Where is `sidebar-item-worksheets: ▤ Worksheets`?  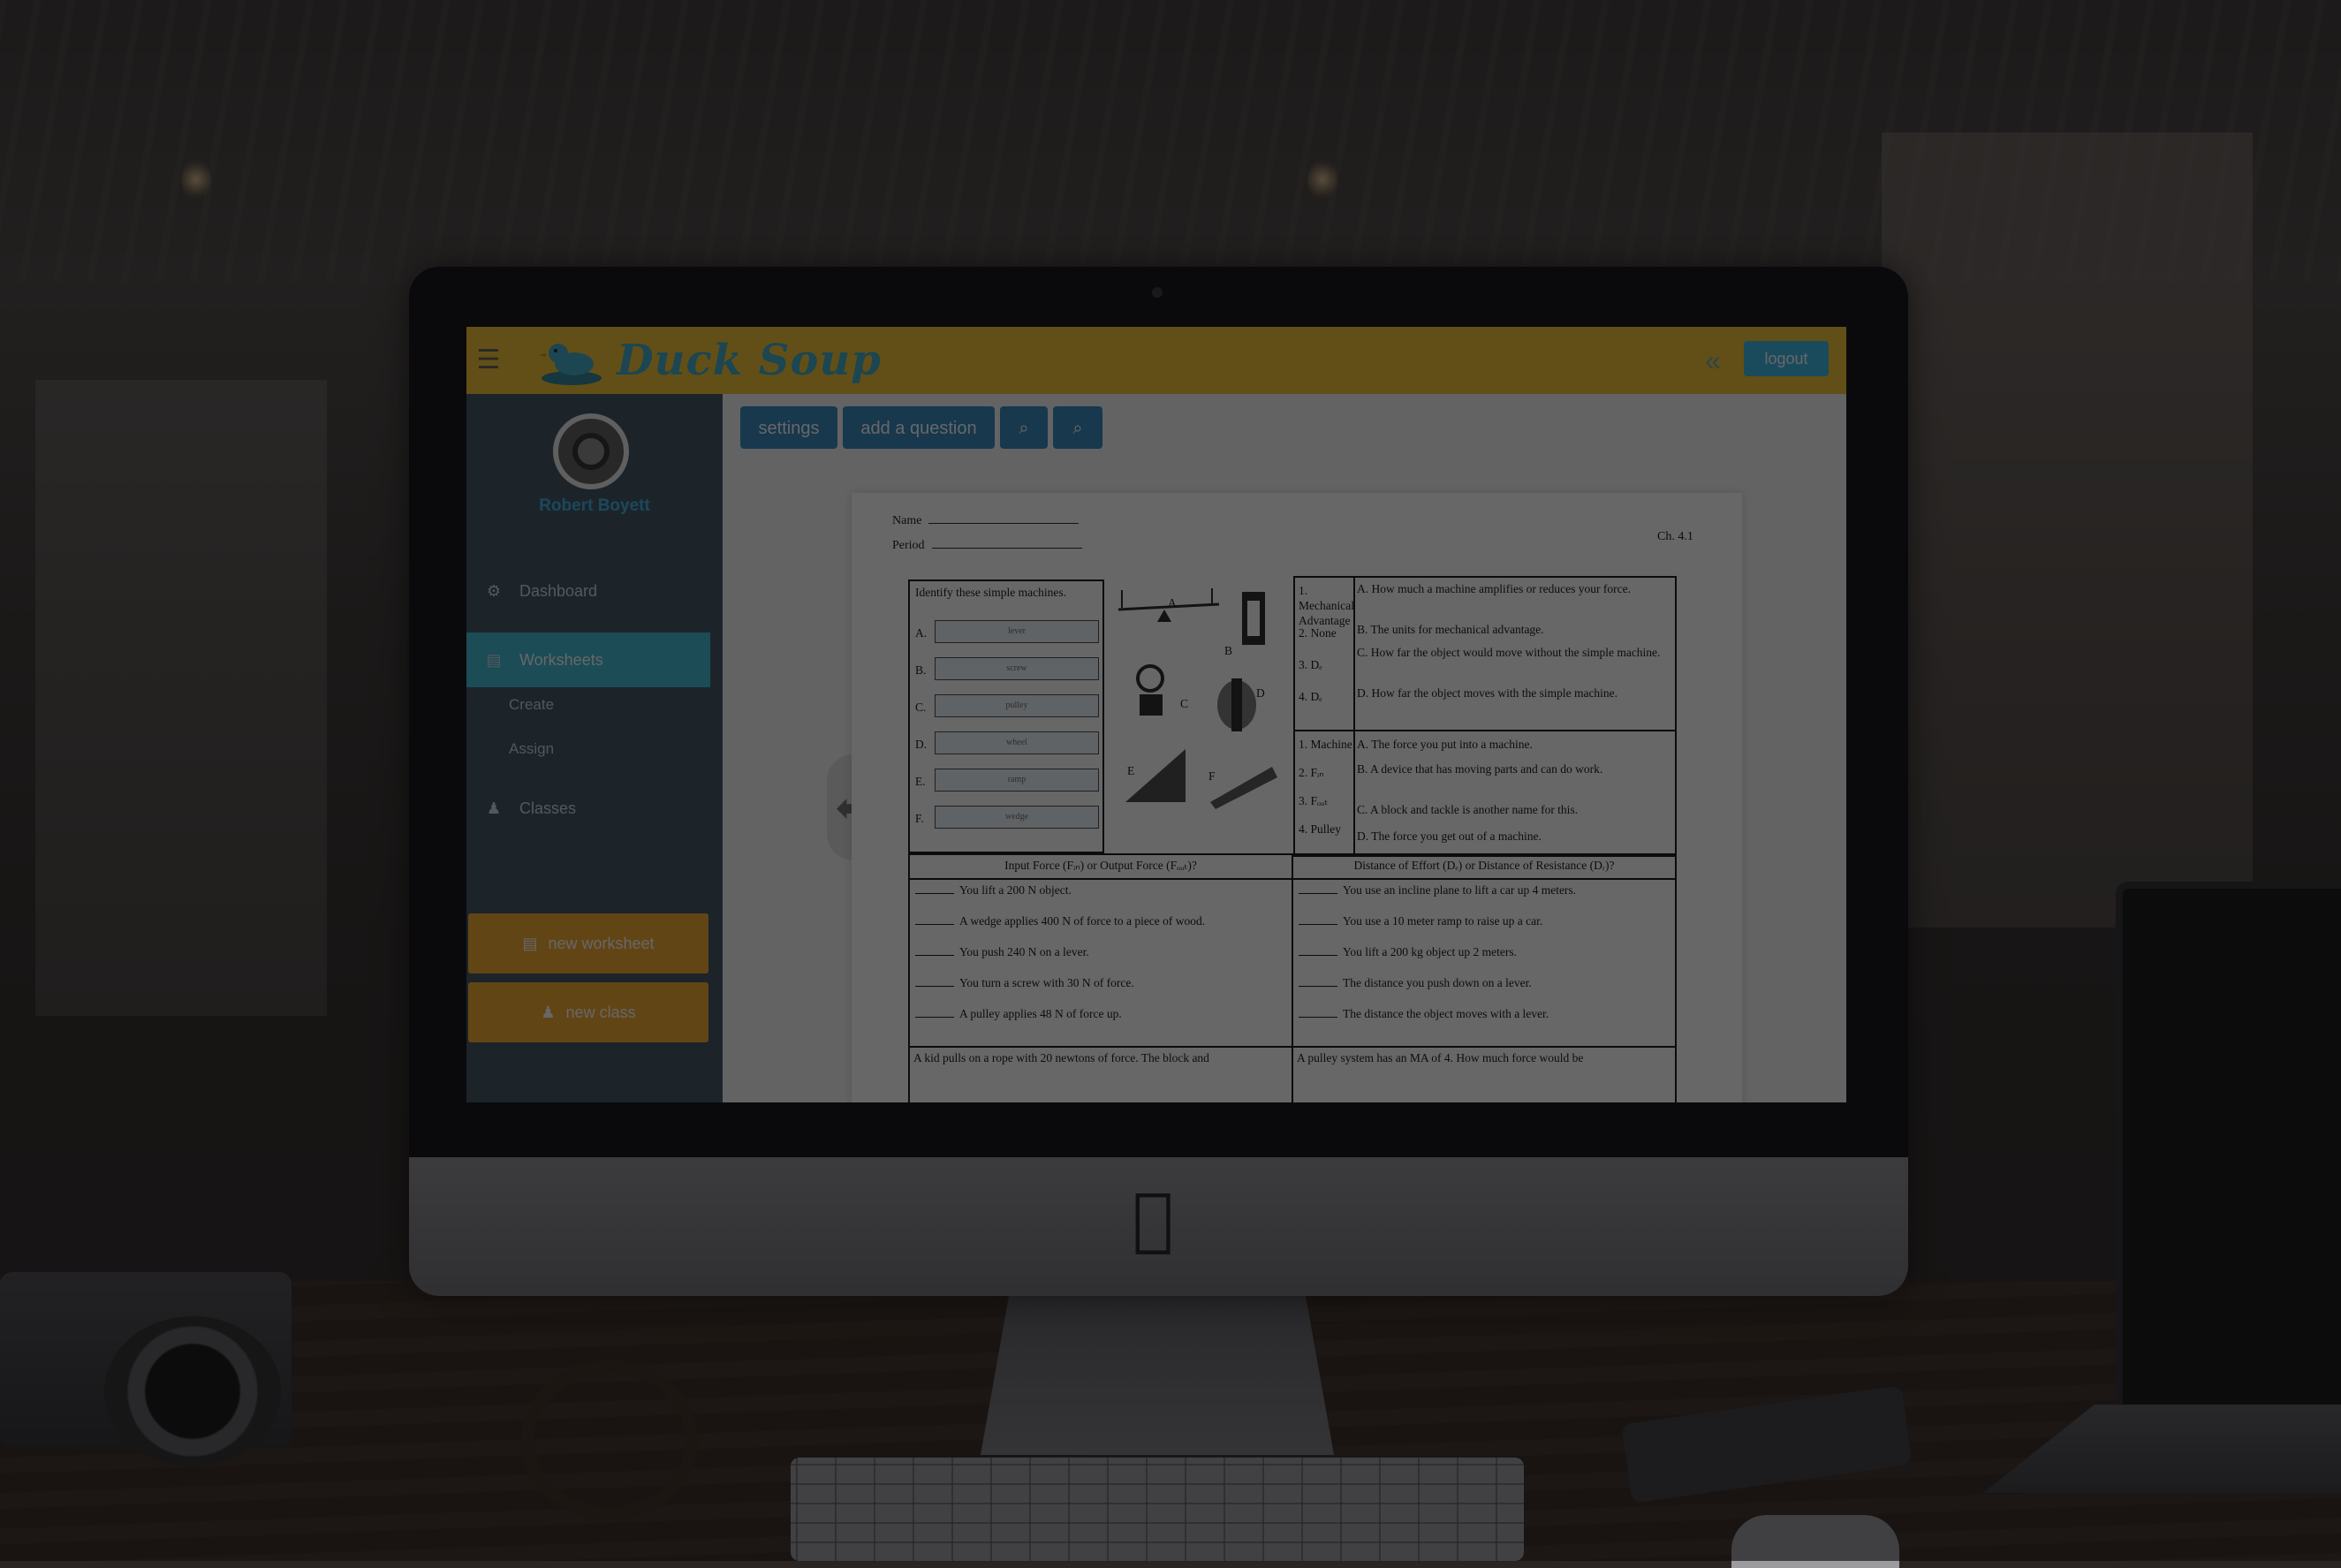 sidebar-item-worksheets: ▤ Worksheets is located at coordinates (588, 660).